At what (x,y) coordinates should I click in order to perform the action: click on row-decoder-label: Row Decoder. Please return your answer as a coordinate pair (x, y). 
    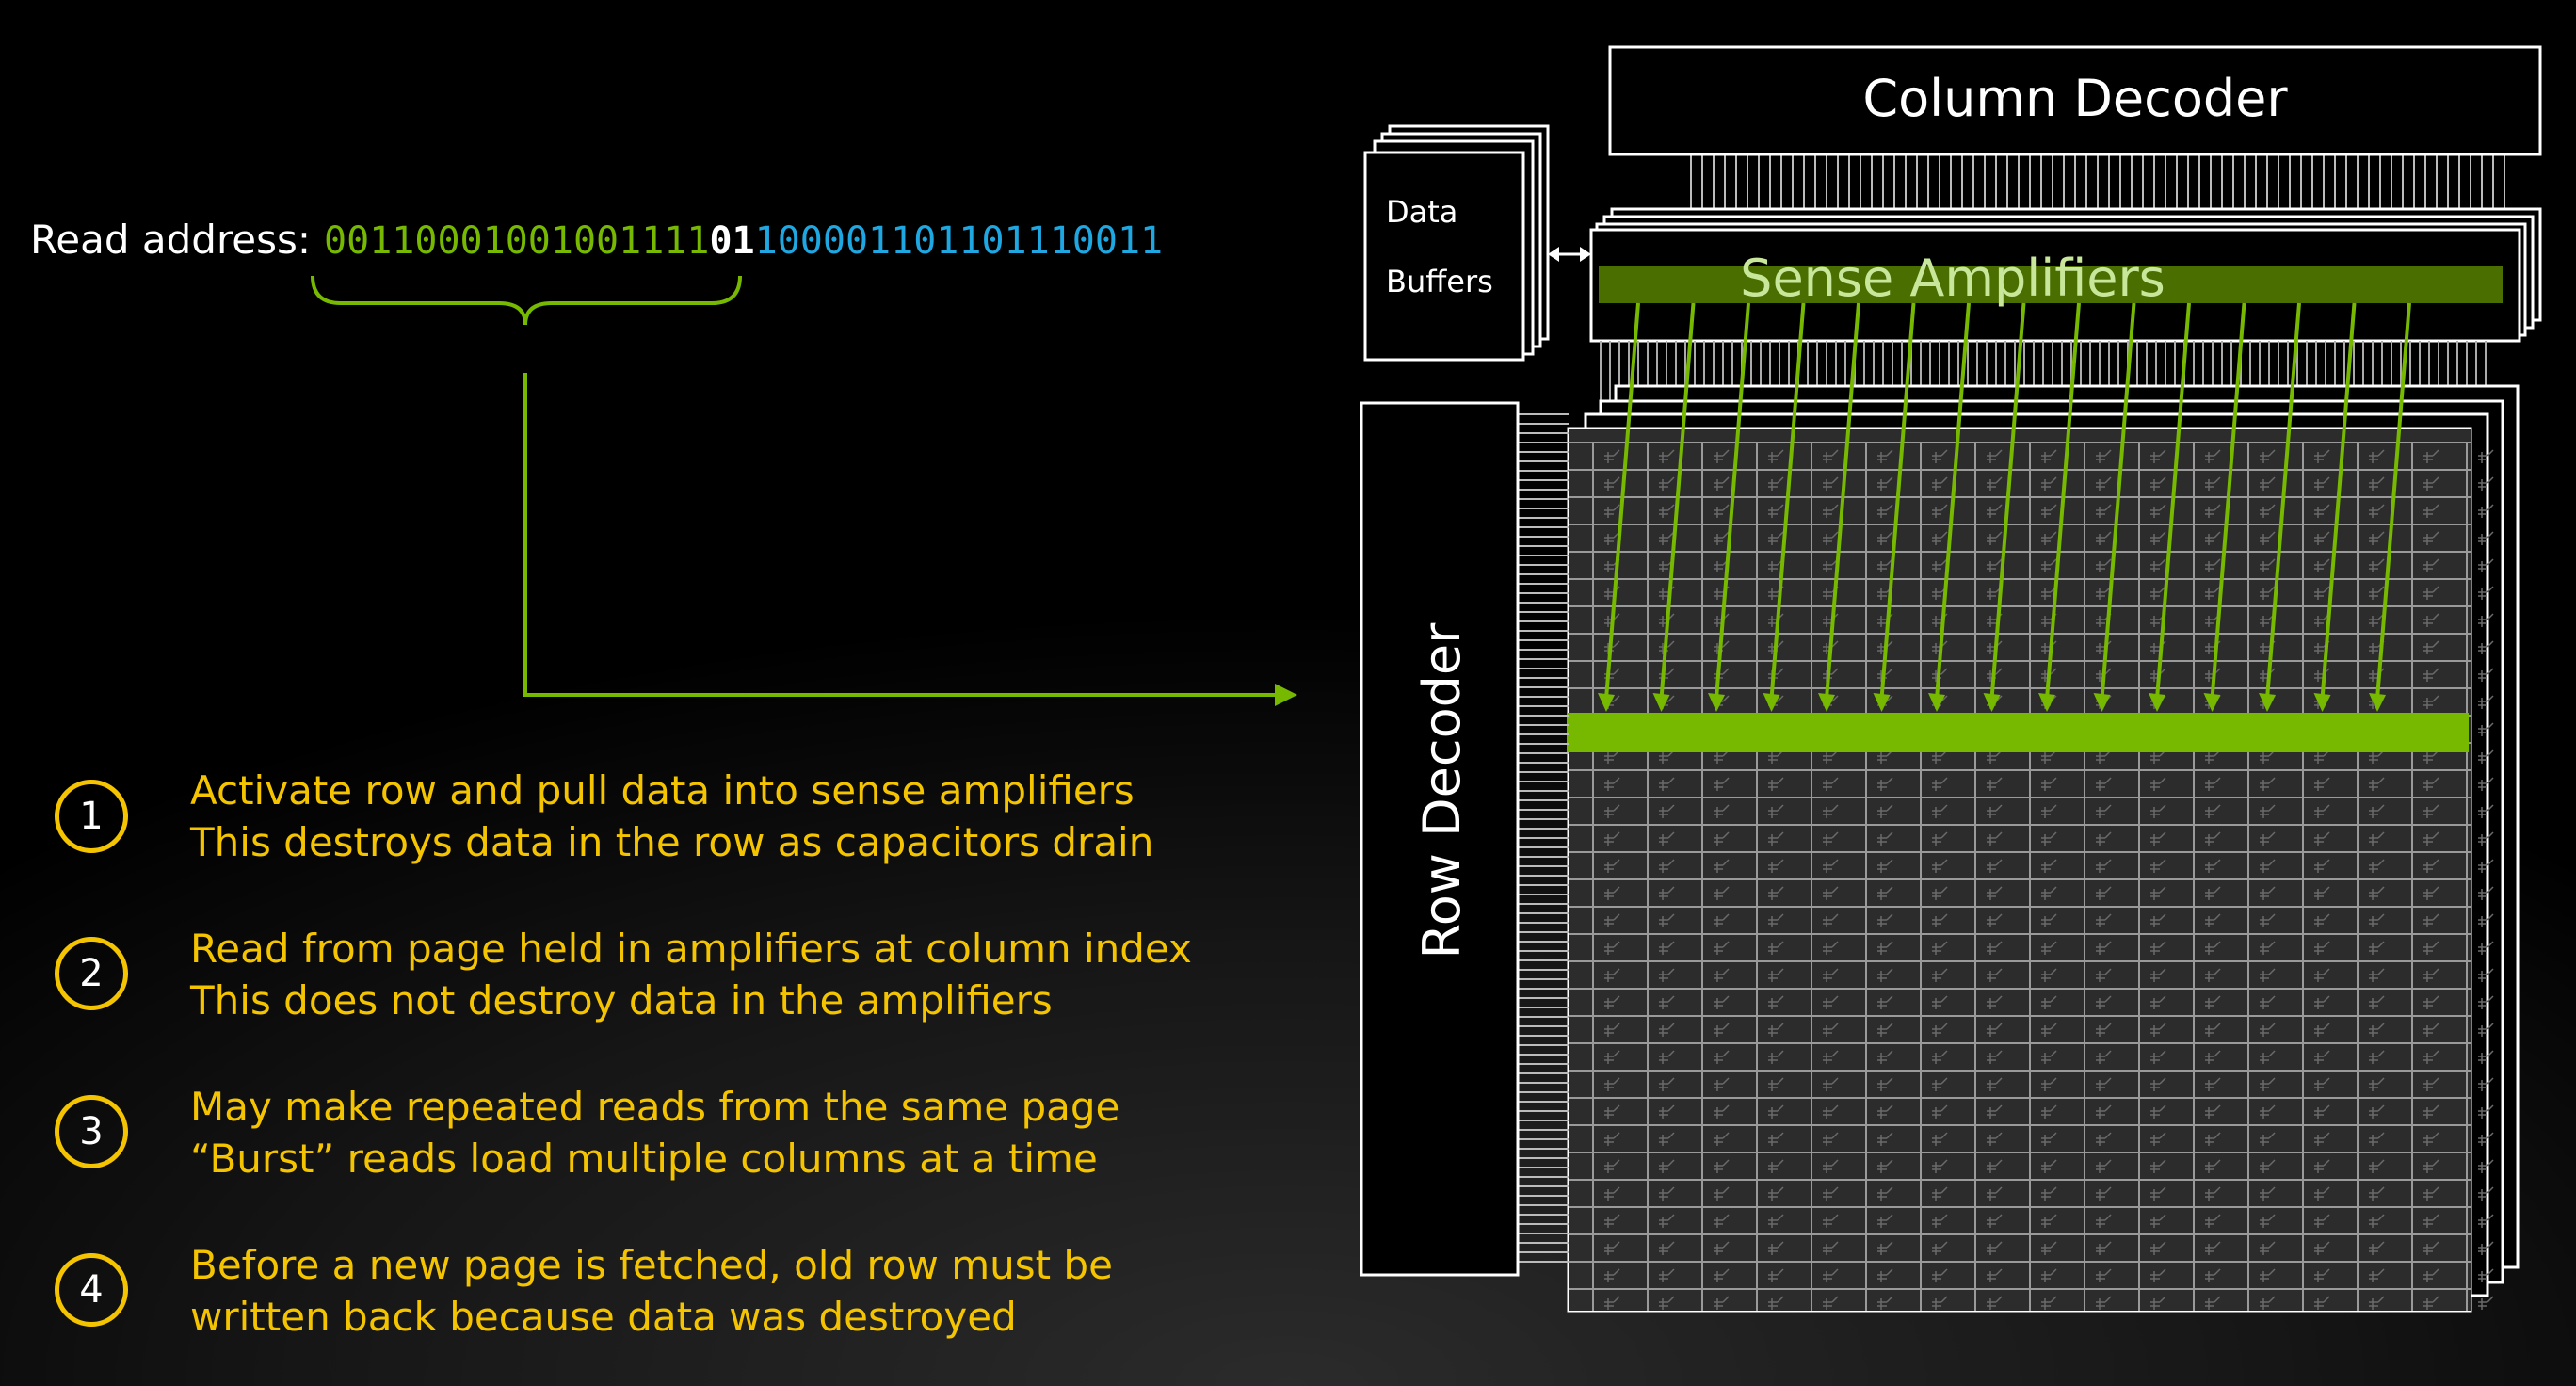
    Looking at the image, I should click on (1442, 790).